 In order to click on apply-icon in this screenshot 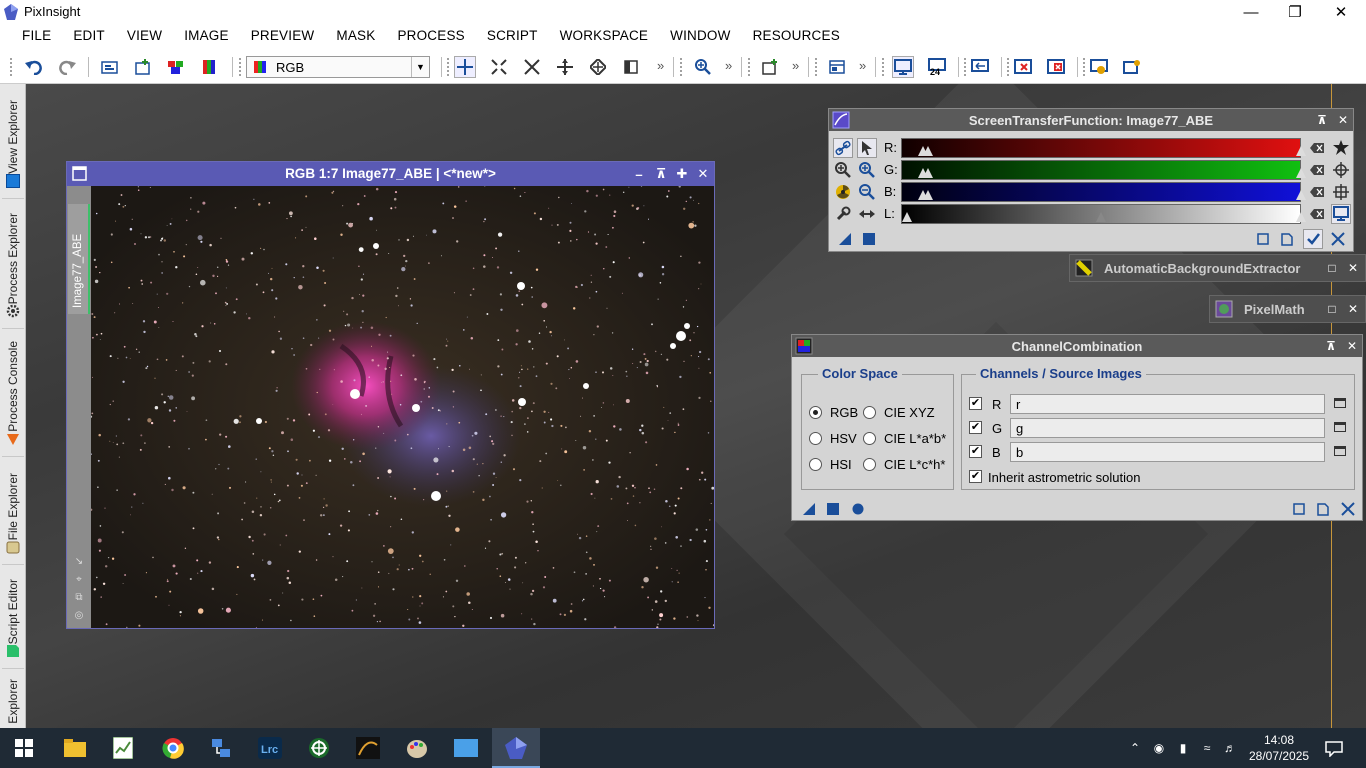, I will do `click(858, 509)`.